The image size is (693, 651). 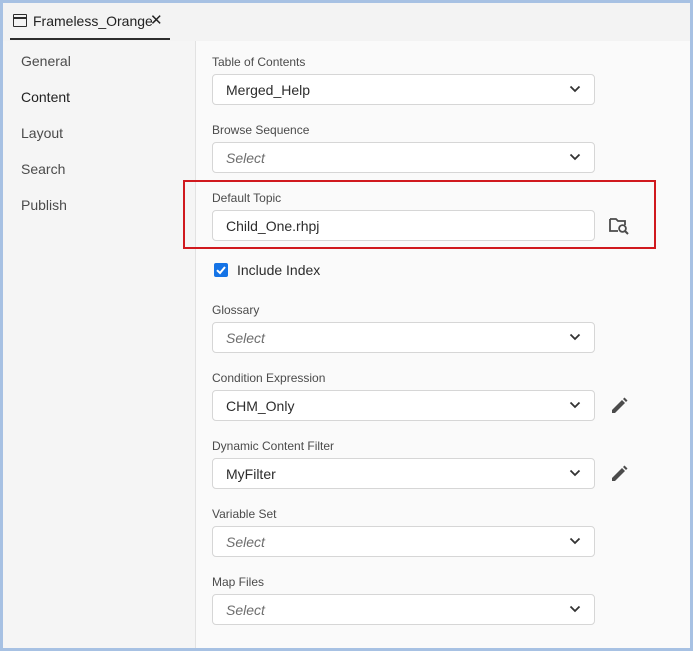 What do you see at coordinates (45, 97) in the screenshot?
I see `sidebar-item-content: Content` at bounding box center [45, 97].